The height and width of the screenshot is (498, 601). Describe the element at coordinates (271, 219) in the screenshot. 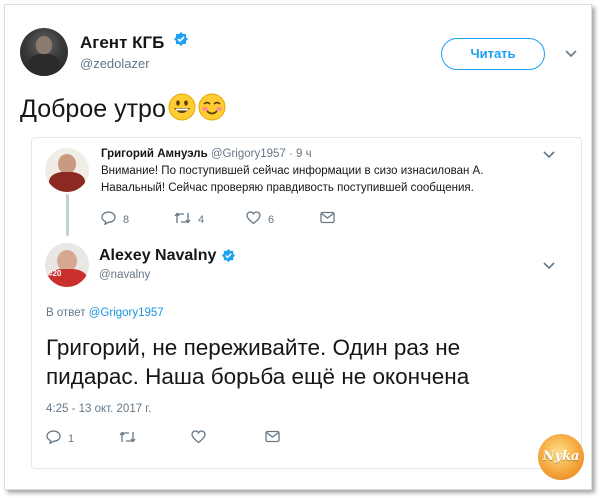

I see `like-count: 6` at that location.